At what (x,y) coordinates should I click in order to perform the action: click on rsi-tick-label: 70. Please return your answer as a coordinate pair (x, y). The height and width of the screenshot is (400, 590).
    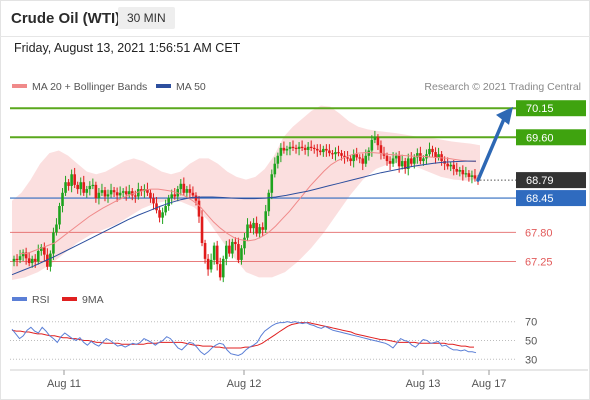
    Looking at the image, I should click on (531, 323).